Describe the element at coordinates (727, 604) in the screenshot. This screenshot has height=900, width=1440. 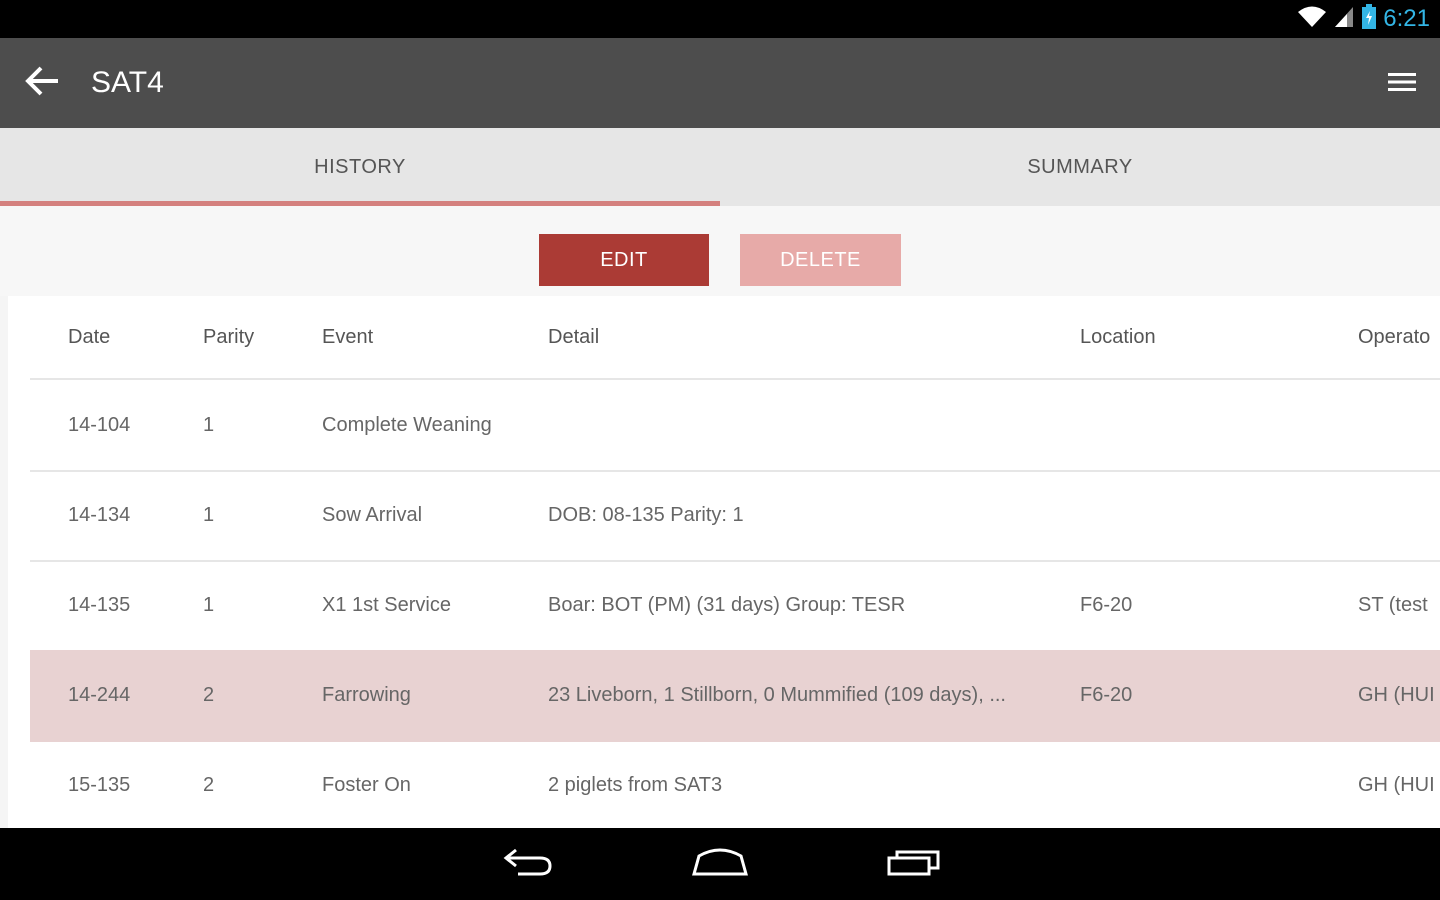
I see `cell-detail: Boar: BOT (PM) (31 days) Group: TESR` at that location.